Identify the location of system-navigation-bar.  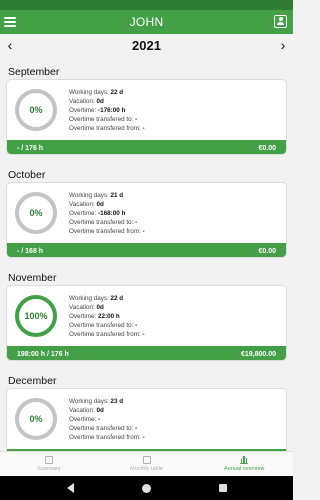
(146, 488).